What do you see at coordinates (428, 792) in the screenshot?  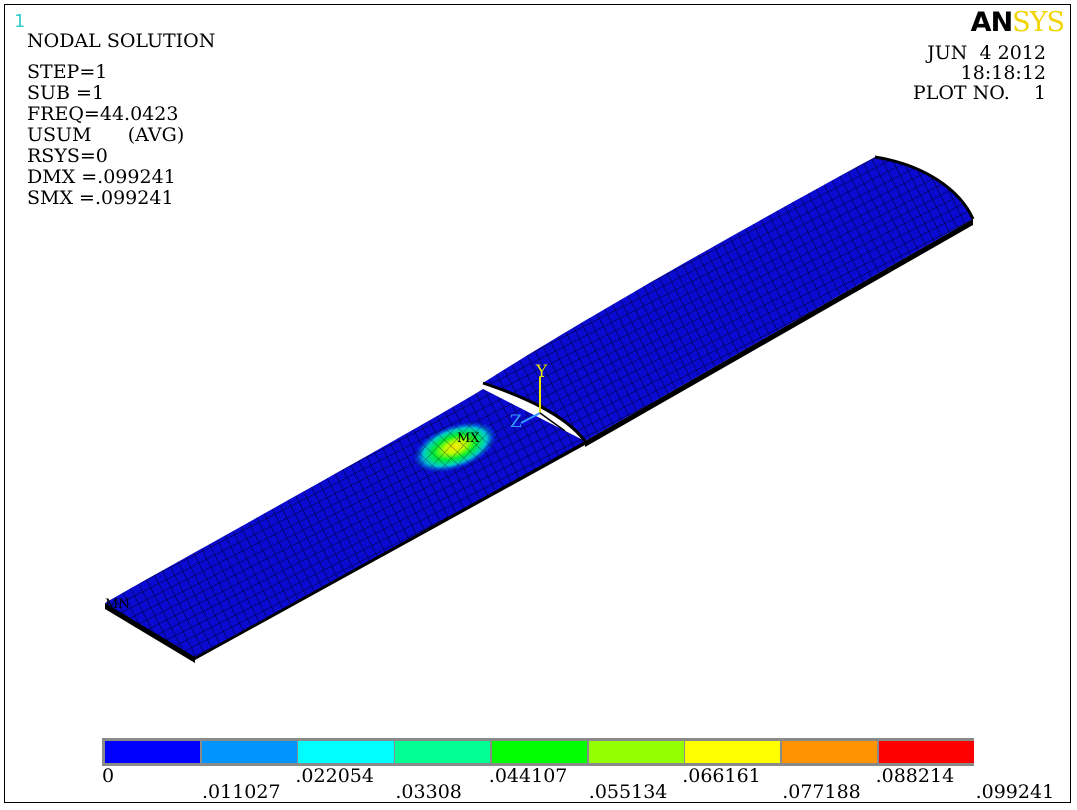 I see `legend-label-bottom: .03308` at bounding box center [428, 792].